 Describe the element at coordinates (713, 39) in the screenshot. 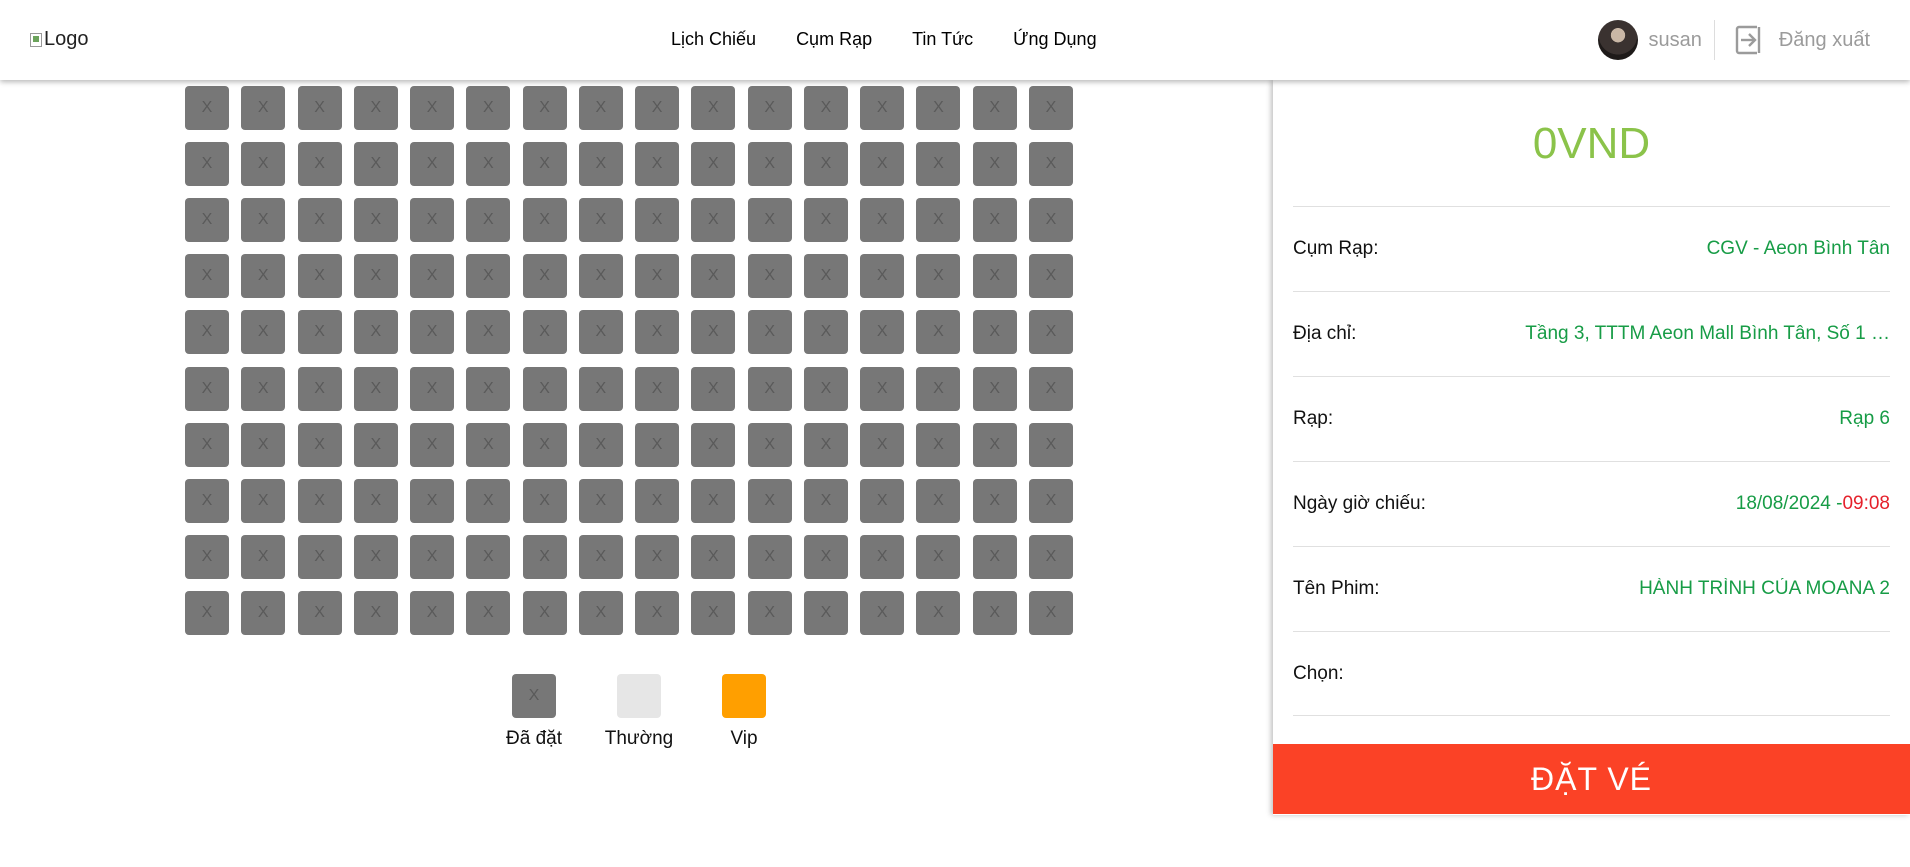

I see `nav-lich-chieu: Lịch Chiếu` at that location.